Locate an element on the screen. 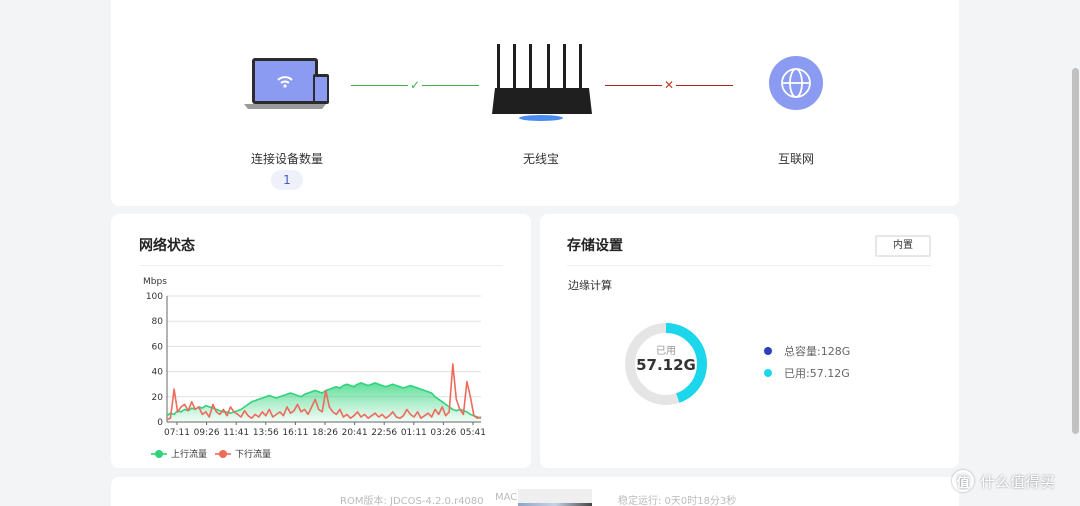 Image resolution: width=1080 pixels, height=506 pixels. scrollbar-thumb is located at coordinates (1075, 251).